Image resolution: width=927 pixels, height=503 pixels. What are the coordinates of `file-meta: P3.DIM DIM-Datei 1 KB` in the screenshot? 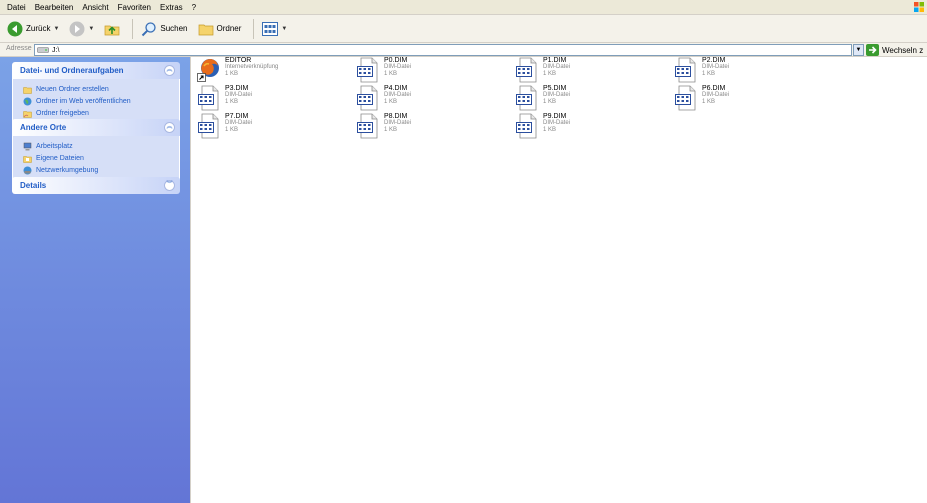 It's located at (238, 95).